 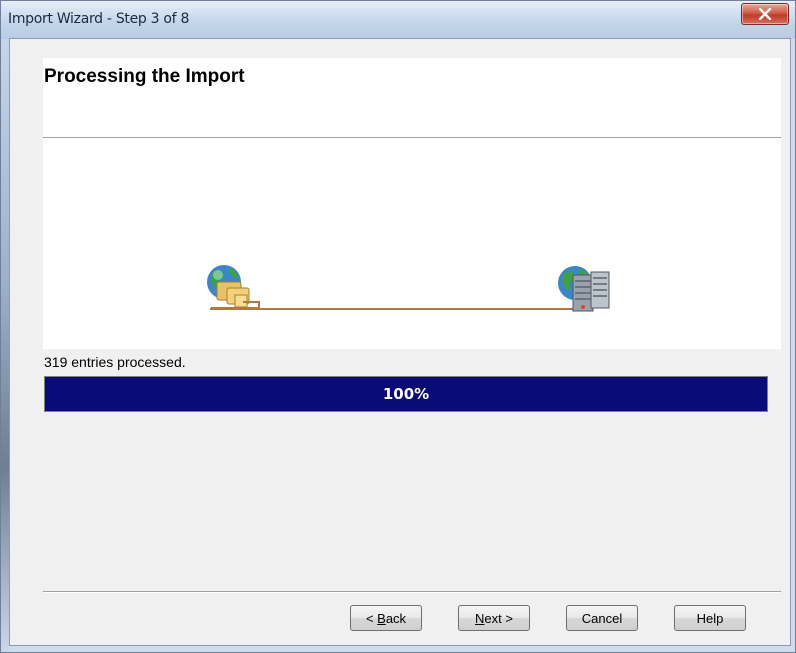 I want to click on cancel-button: Cancel, so click(x=602, y=618).